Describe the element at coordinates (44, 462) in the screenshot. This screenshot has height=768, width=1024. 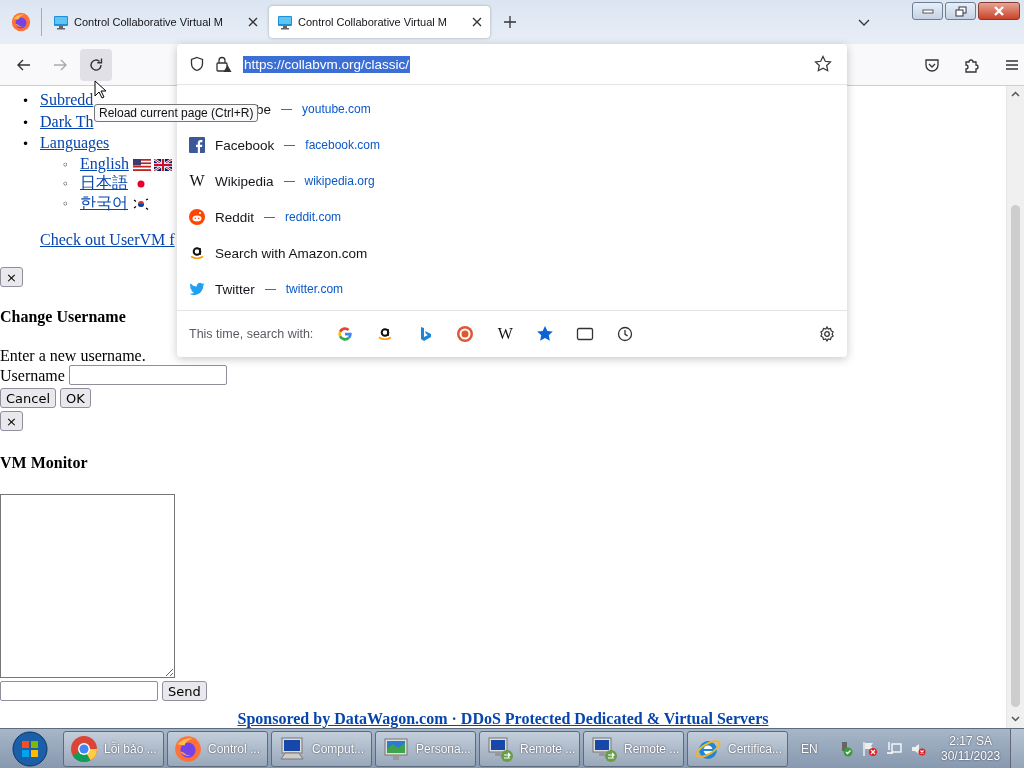
I see `section-title: VM Monitor` at that location.